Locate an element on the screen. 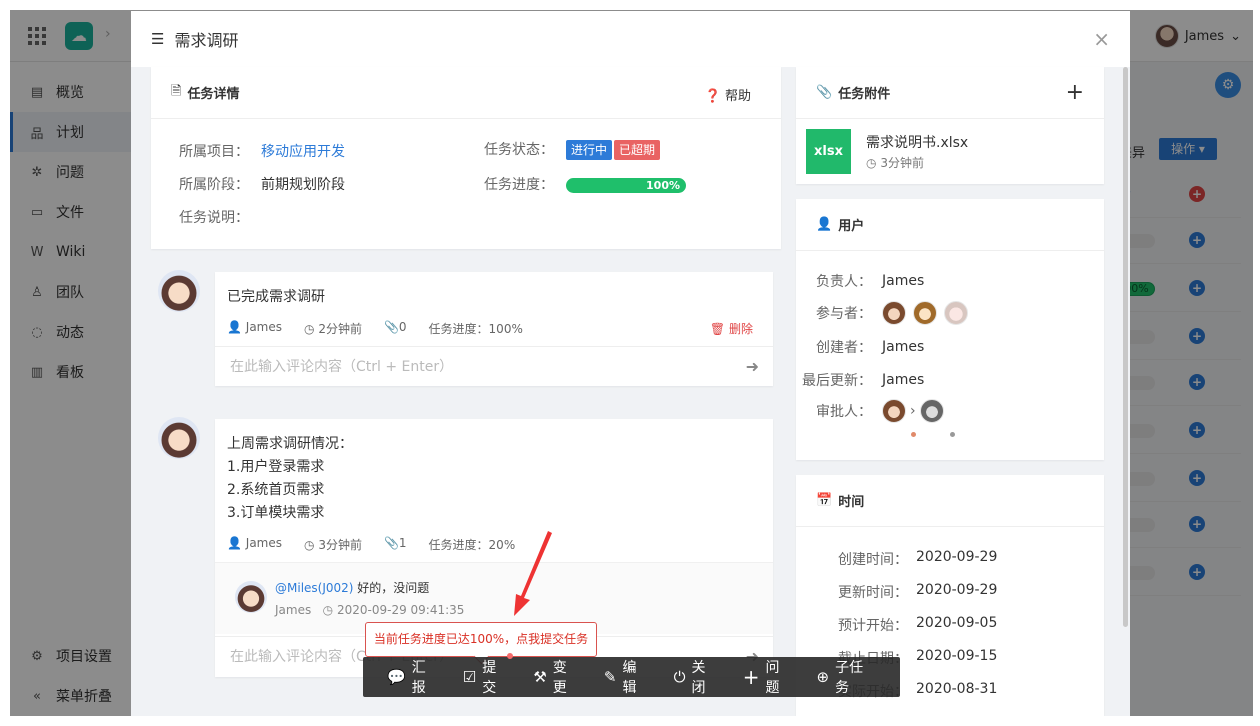  delete-button: 🗑 删除 is located at coordinates (731, 328).